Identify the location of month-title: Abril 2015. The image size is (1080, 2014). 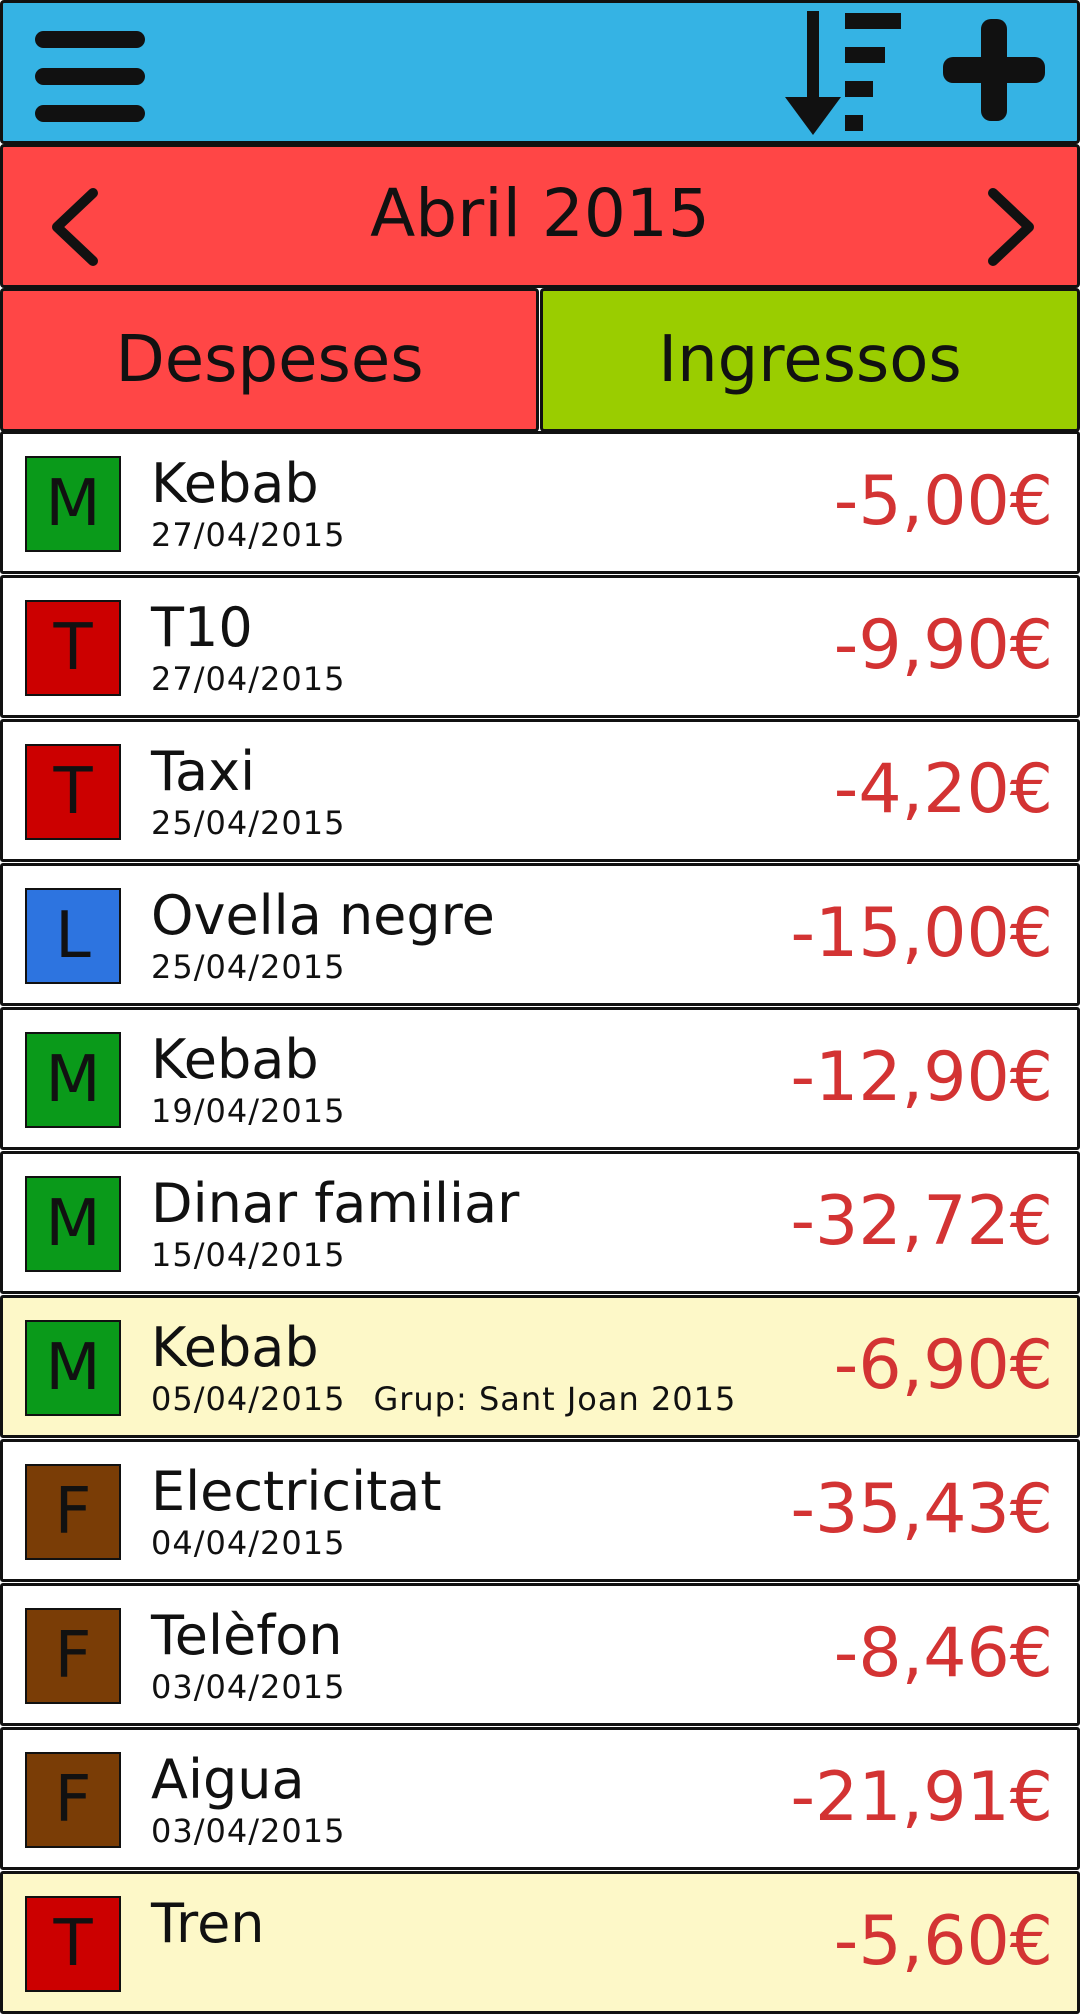
(540, 213).